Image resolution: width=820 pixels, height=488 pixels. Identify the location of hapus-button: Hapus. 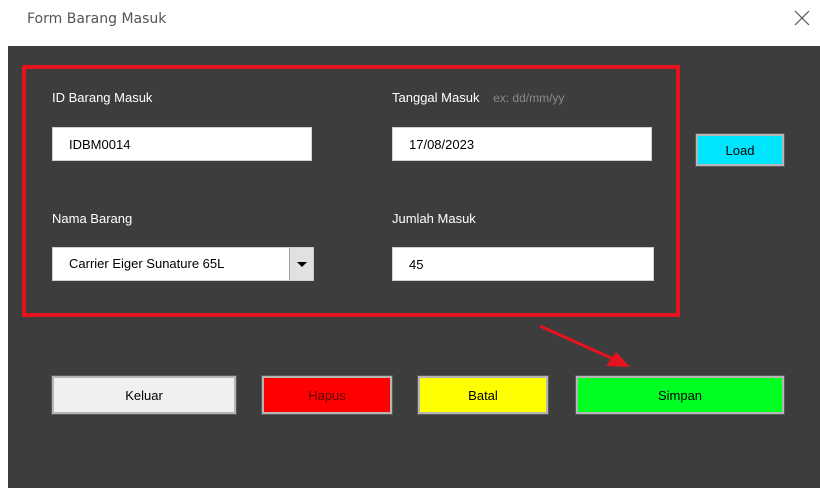
(327, 395).